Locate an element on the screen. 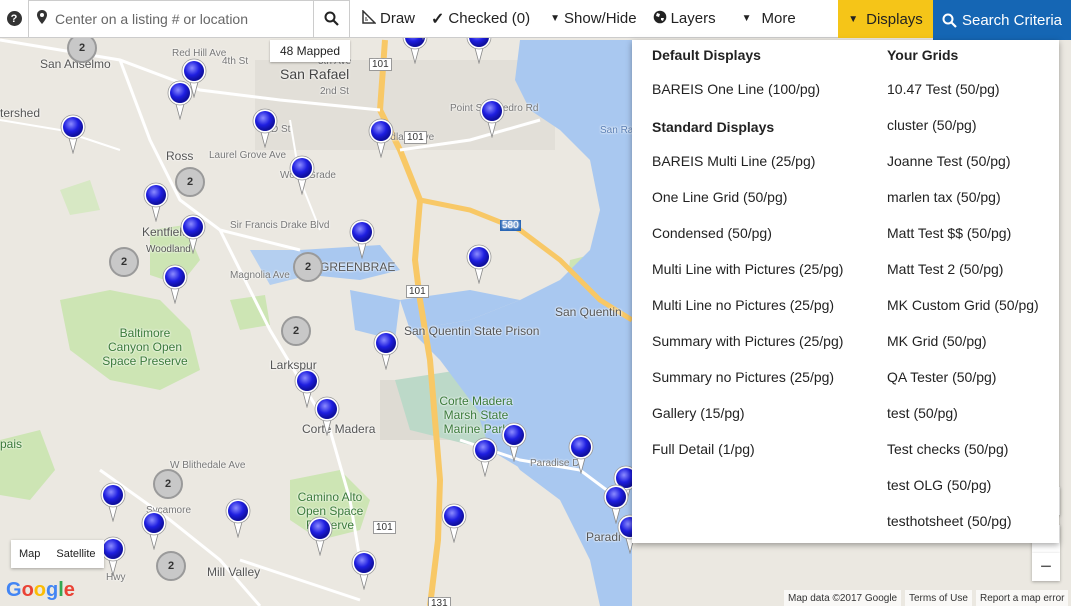 The height and width of the screenshot is (606, 1071). grid-display-item: MK Custom Grid (50/pg) is located at coordinates (963, 305).